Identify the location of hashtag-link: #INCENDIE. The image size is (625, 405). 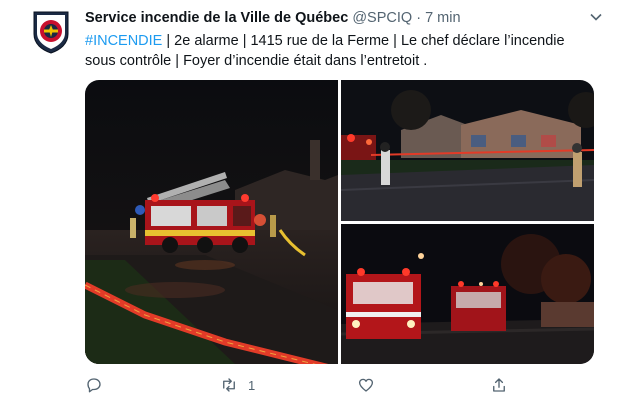
(123, 41).